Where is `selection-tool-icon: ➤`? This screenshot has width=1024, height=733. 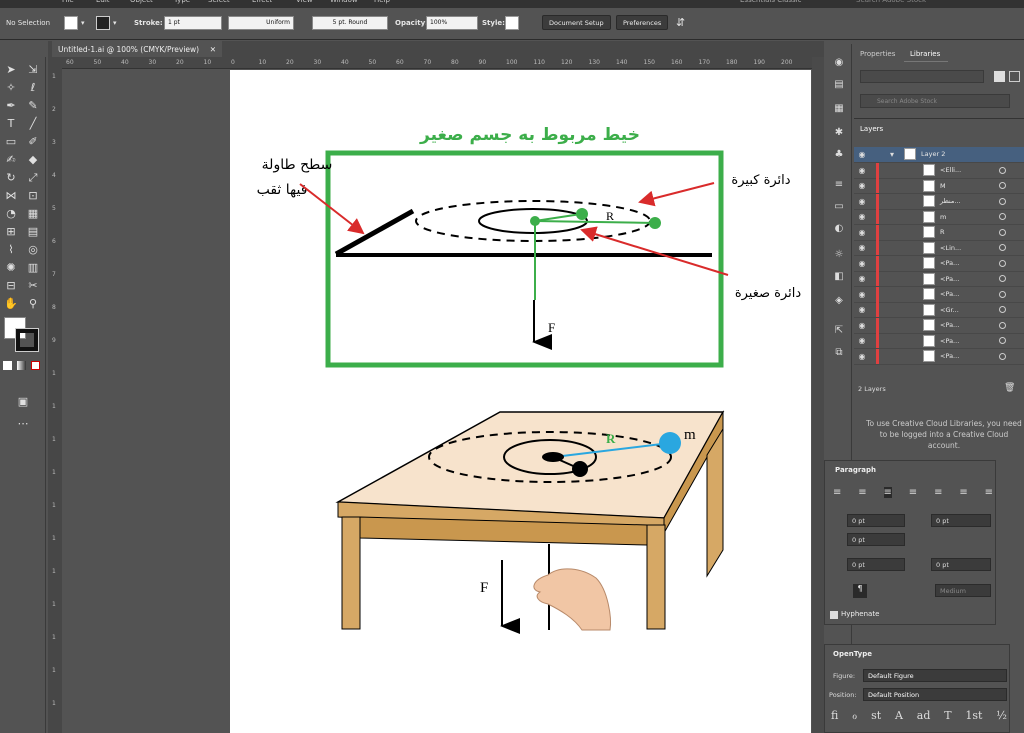 selection-tool-icon: ➤ is located at coordinates (11, 70).